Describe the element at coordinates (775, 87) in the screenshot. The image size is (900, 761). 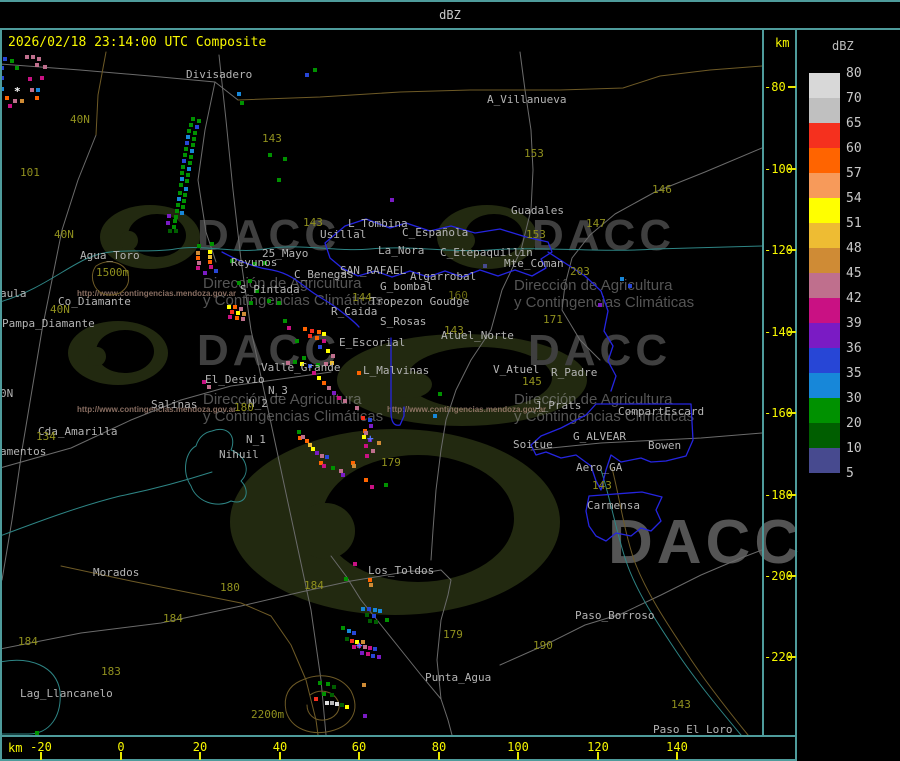
I see `right-axis-tick-label: -80` at that location.